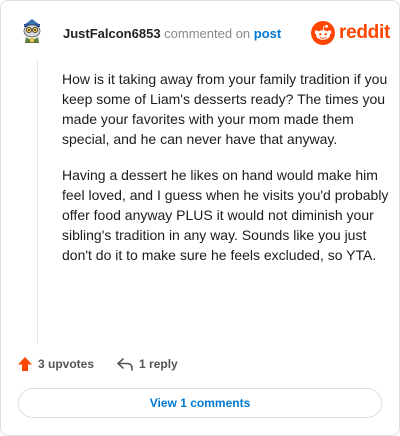 Image resolution: width=400 pixels, height=436 pixels. I want to click on username: JustFalcon6853, so click(112, 33).